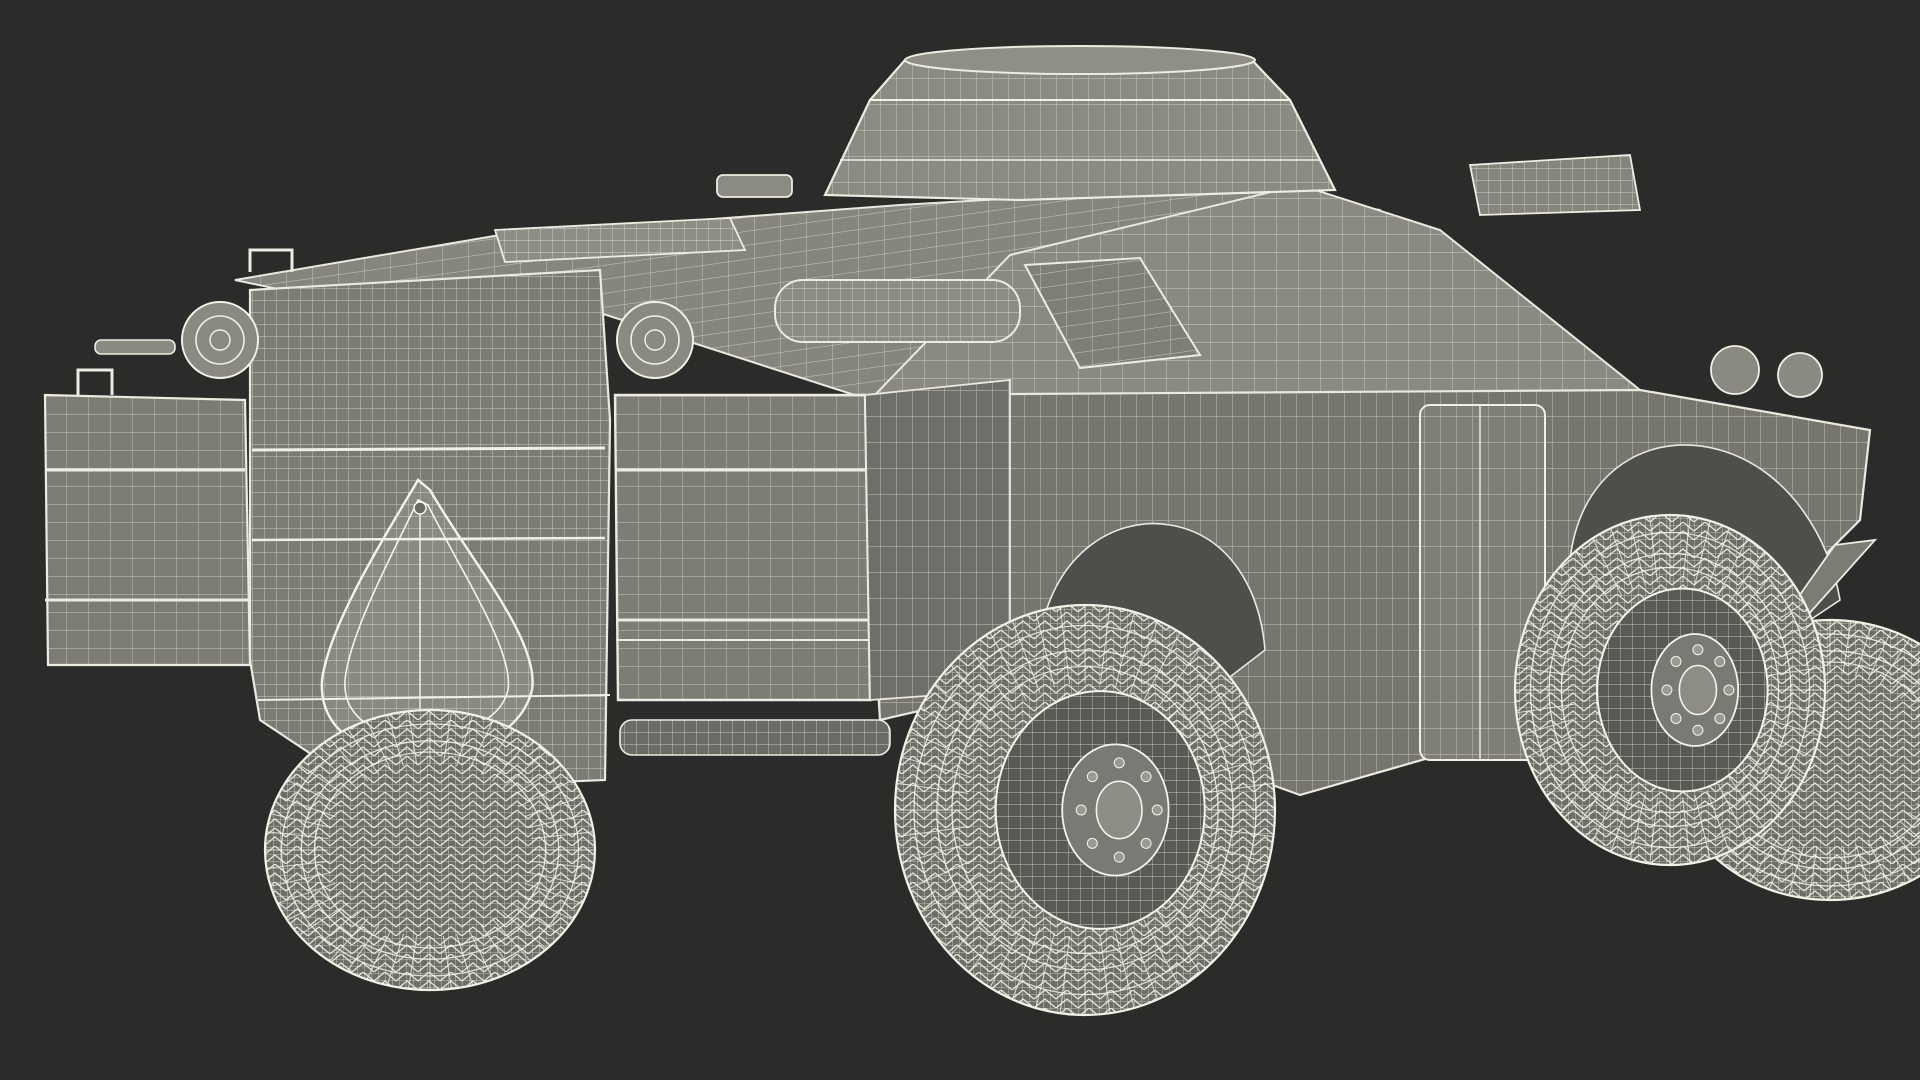 This screenshot has width=1920, height=1080. What do you see at coordinates (655, 340) in the screenshot?
I see `rear-light-right` at bounding box center [655, 340].